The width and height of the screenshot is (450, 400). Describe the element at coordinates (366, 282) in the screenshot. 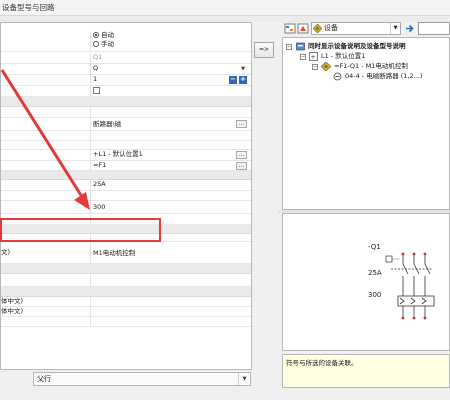

I see `symbol-preview: -Q1 25A 300` at that location.